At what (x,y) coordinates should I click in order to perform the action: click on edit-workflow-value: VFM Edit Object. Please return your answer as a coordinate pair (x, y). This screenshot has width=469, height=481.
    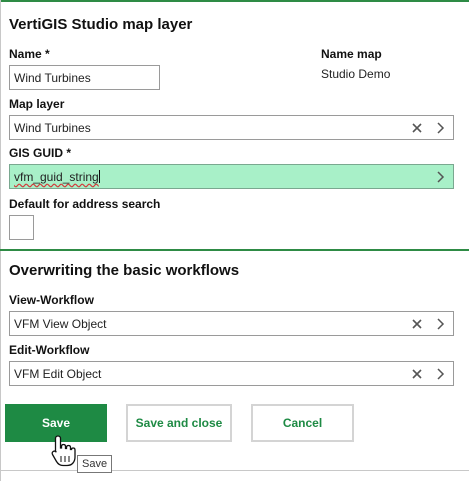
    Looking at the image, I should click on (58, 374).